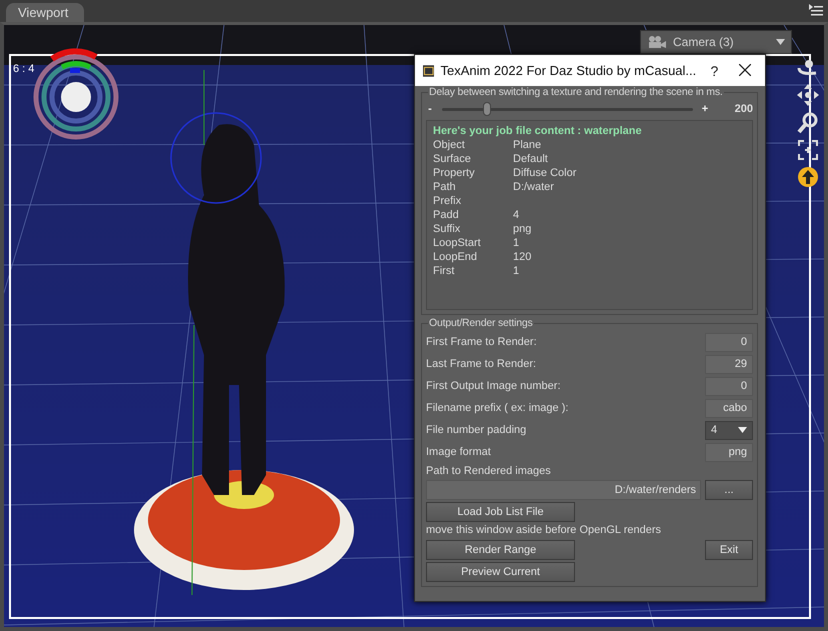  Describe the element at coordinates (576, 92) in the screenshot. I see `group-title: Delay between switching a texture and rendering the scene in ms.` at that location.